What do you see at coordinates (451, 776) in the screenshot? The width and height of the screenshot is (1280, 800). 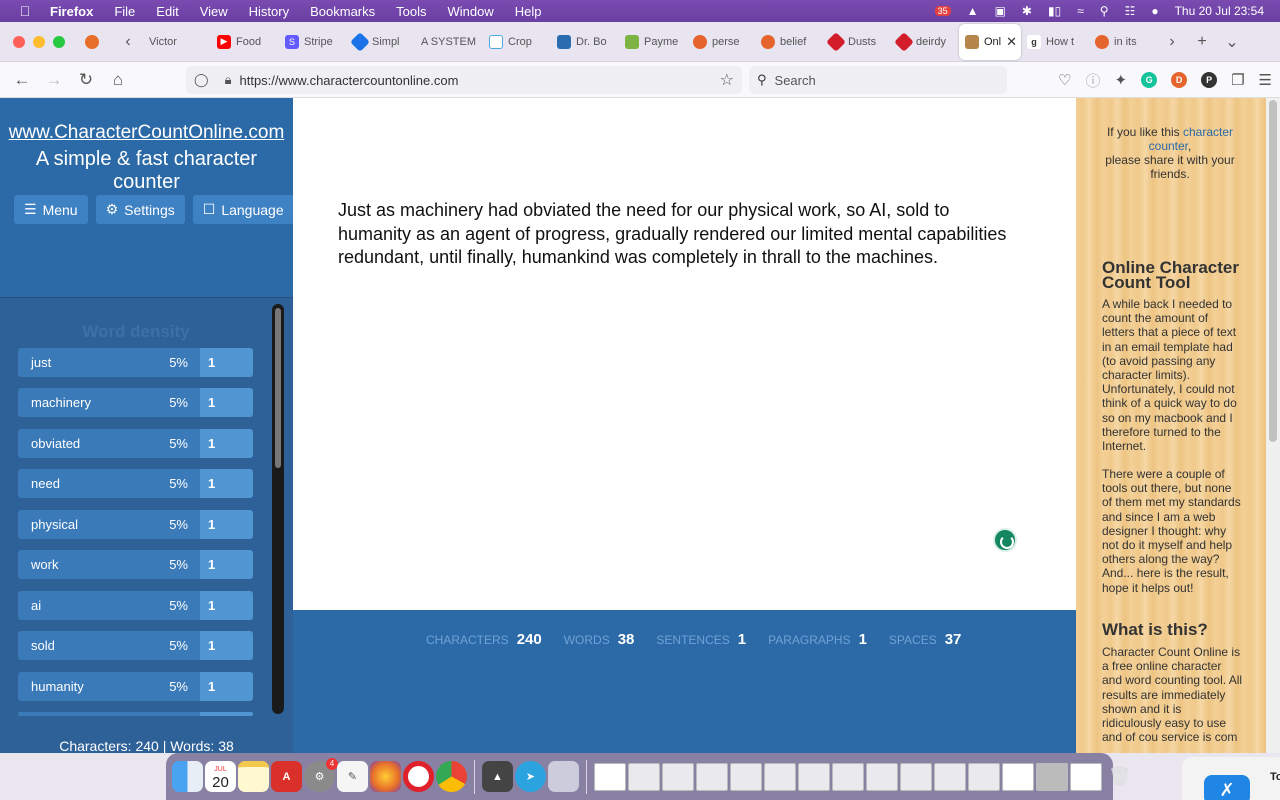 I see `chrome-icon` at bounding box center [451, 776].